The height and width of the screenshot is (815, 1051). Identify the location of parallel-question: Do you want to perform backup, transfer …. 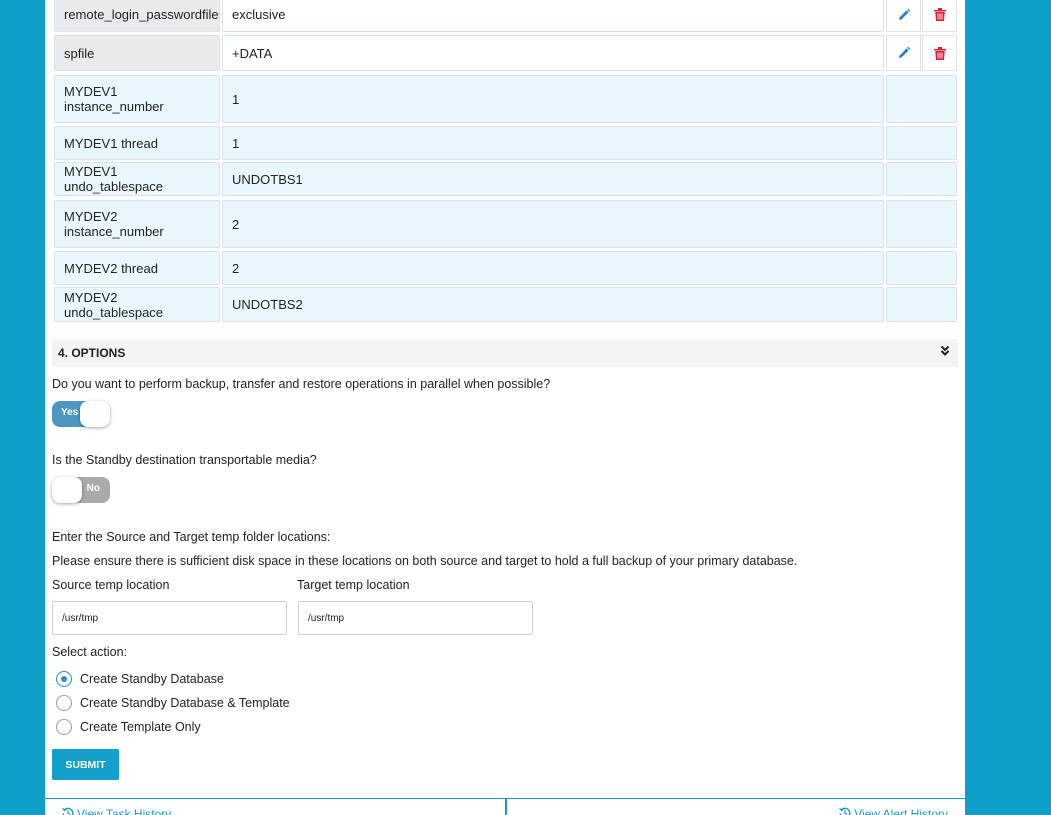
(301, 384).